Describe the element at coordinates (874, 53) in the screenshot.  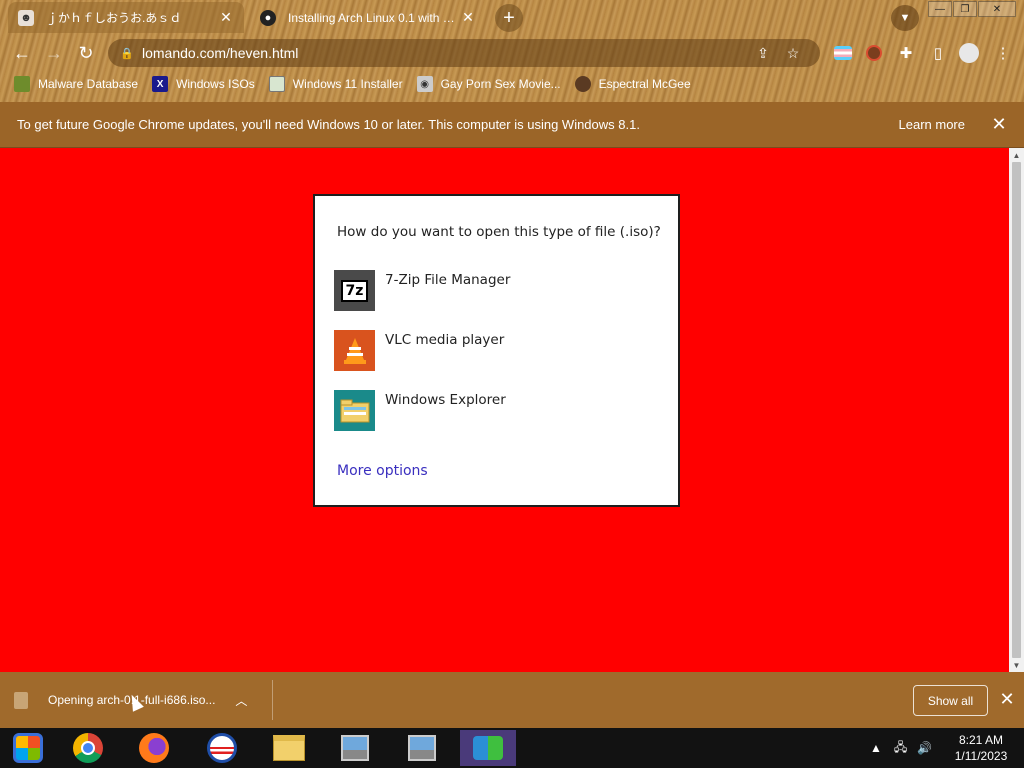
I see `profile-avatar-extension-icon` at that location.